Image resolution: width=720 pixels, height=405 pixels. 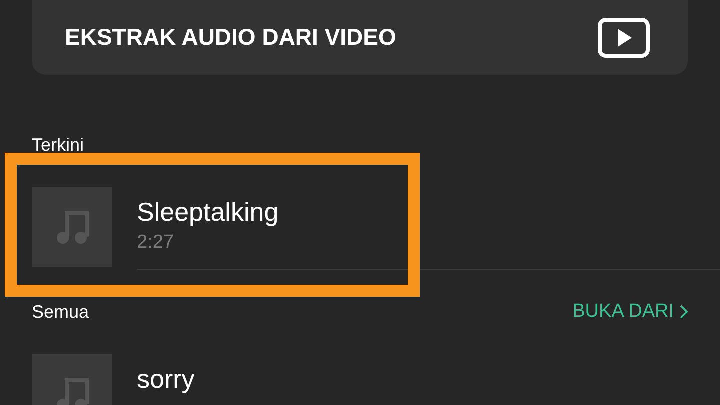 What do you see at coordinates (61, 312) in the screenshot?
I see `section-title: Semua` at bounding box center [61, 312].